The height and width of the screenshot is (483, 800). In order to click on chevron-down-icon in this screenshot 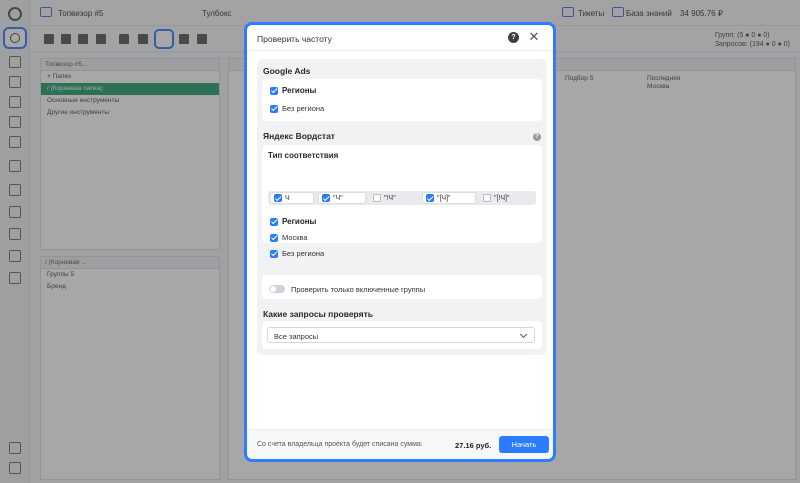, I will do `click(523, 334)`.